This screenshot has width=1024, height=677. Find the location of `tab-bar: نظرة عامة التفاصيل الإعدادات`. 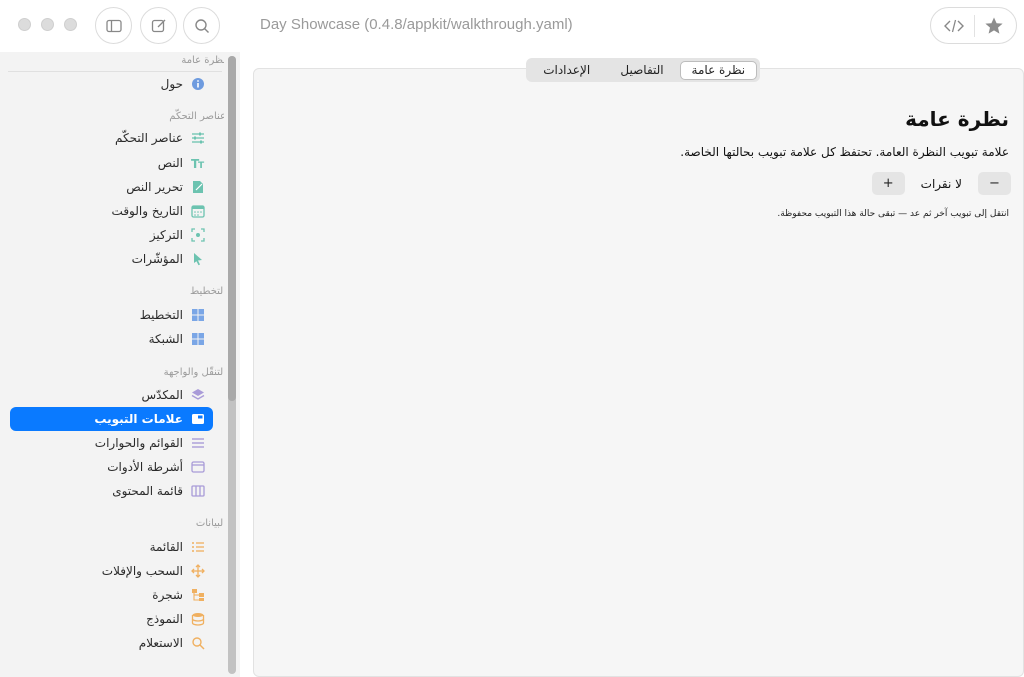

tab-bar: نظرة عامة التفاصيل الإعدادات is located at coordinates (643, 70).